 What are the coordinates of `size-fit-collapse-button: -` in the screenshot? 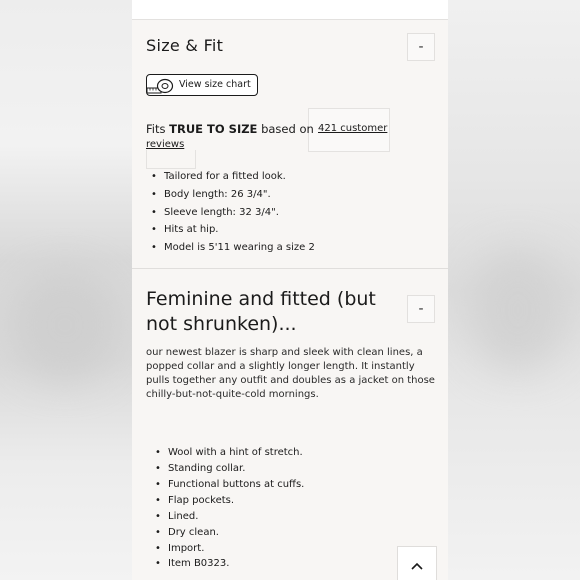 It's located at (421, 47).